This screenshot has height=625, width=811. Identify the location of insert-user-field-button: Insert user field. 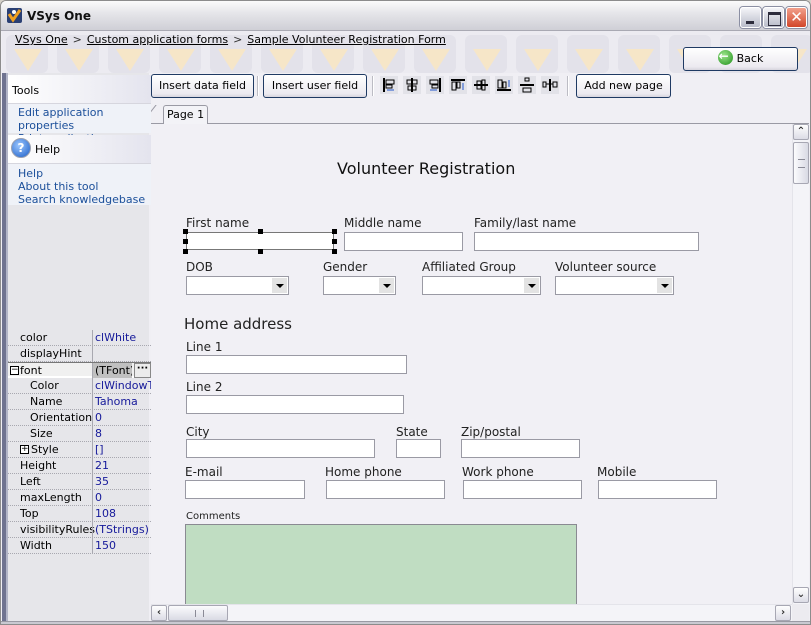
(315, 86).